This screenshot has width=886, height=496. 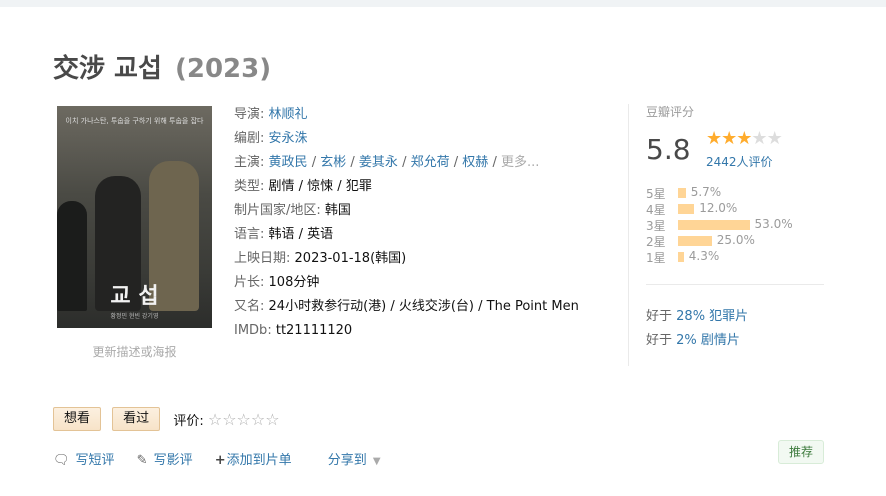 I want to click on poster-title: 교 섭, so click(x=134, y=296).